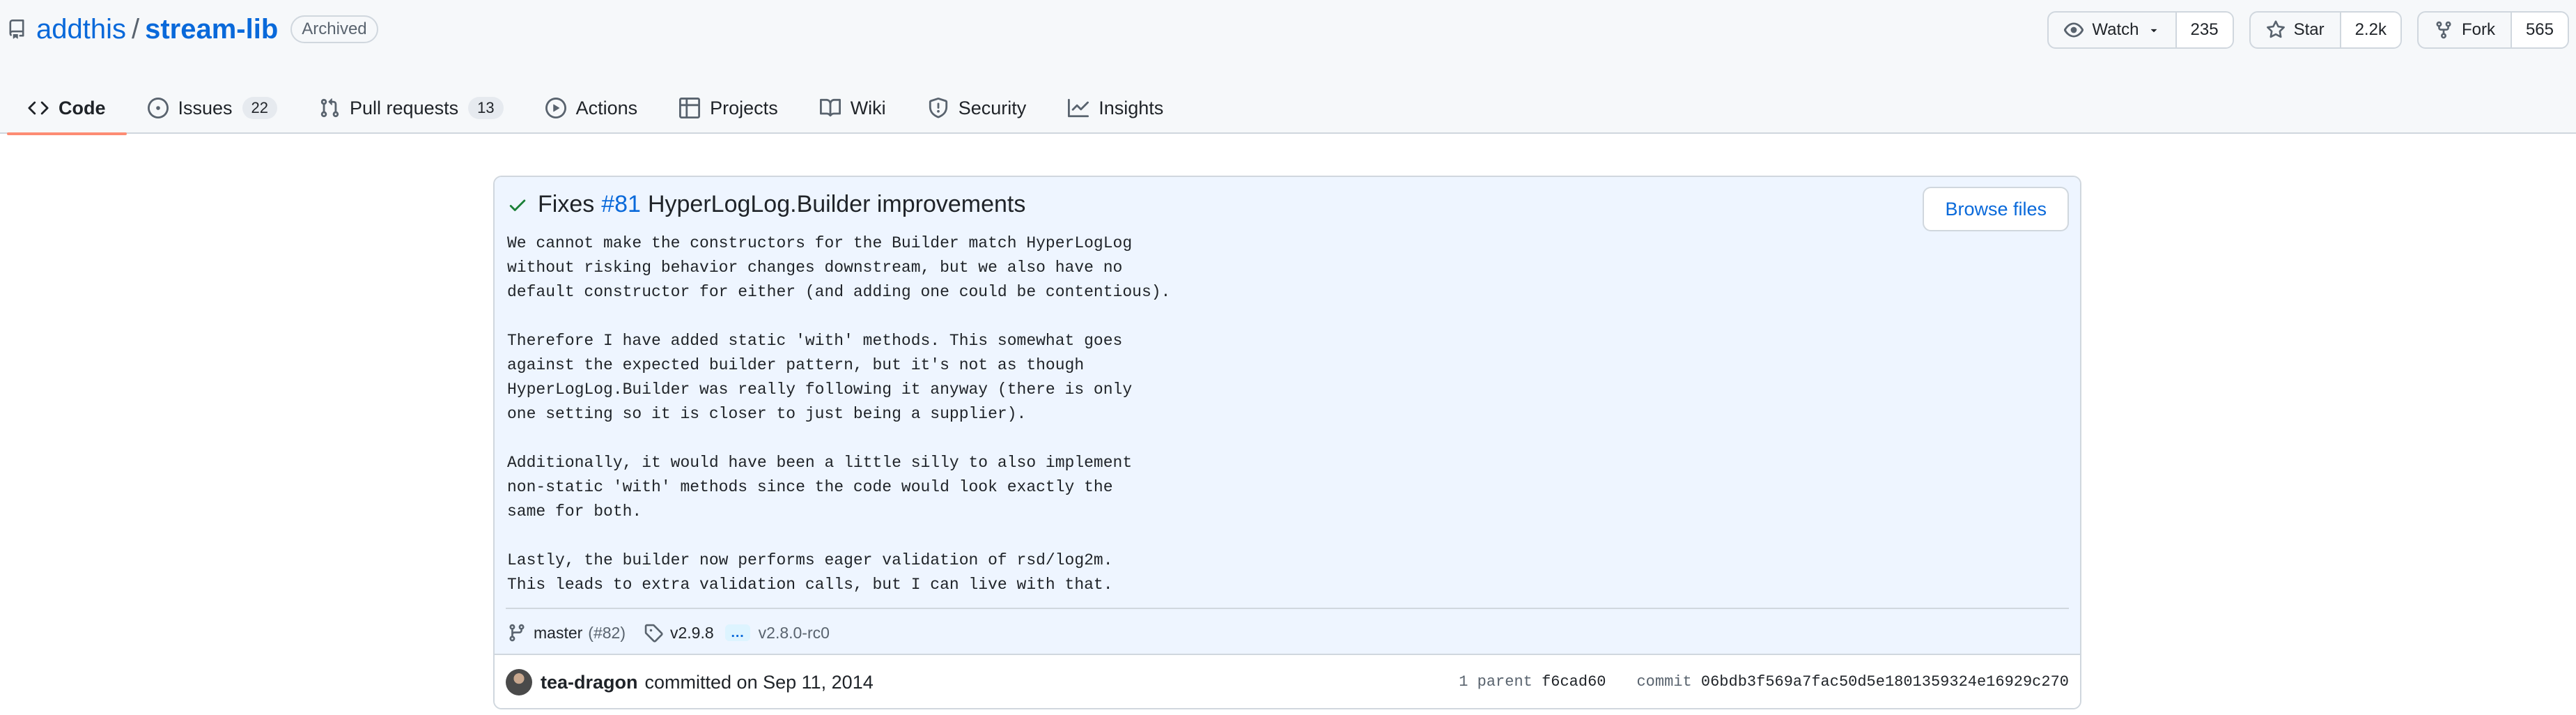  What do you see at coordinates (621, 205) in the screenshot?
I see `issue-ref-link: #81` at bounding box center [621, 205].